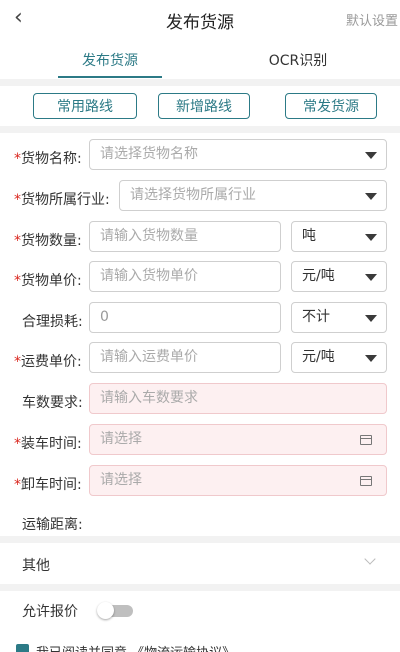 This screenshot has width=400, height=652. What do you see at coordinates (36, 566) in the screenshot?
I see `other-label: 其他` at bounding box center [36, 566].